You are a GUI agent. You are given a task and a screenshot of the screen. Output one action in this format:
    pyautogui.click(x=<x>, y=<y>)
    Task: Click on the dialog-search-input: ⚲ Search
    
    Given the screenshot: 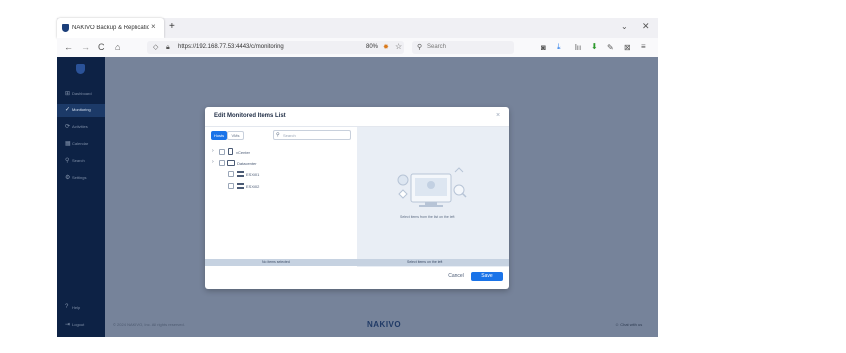 What is the action you would take?
    pyautogui.click(x=312, y=135)
    